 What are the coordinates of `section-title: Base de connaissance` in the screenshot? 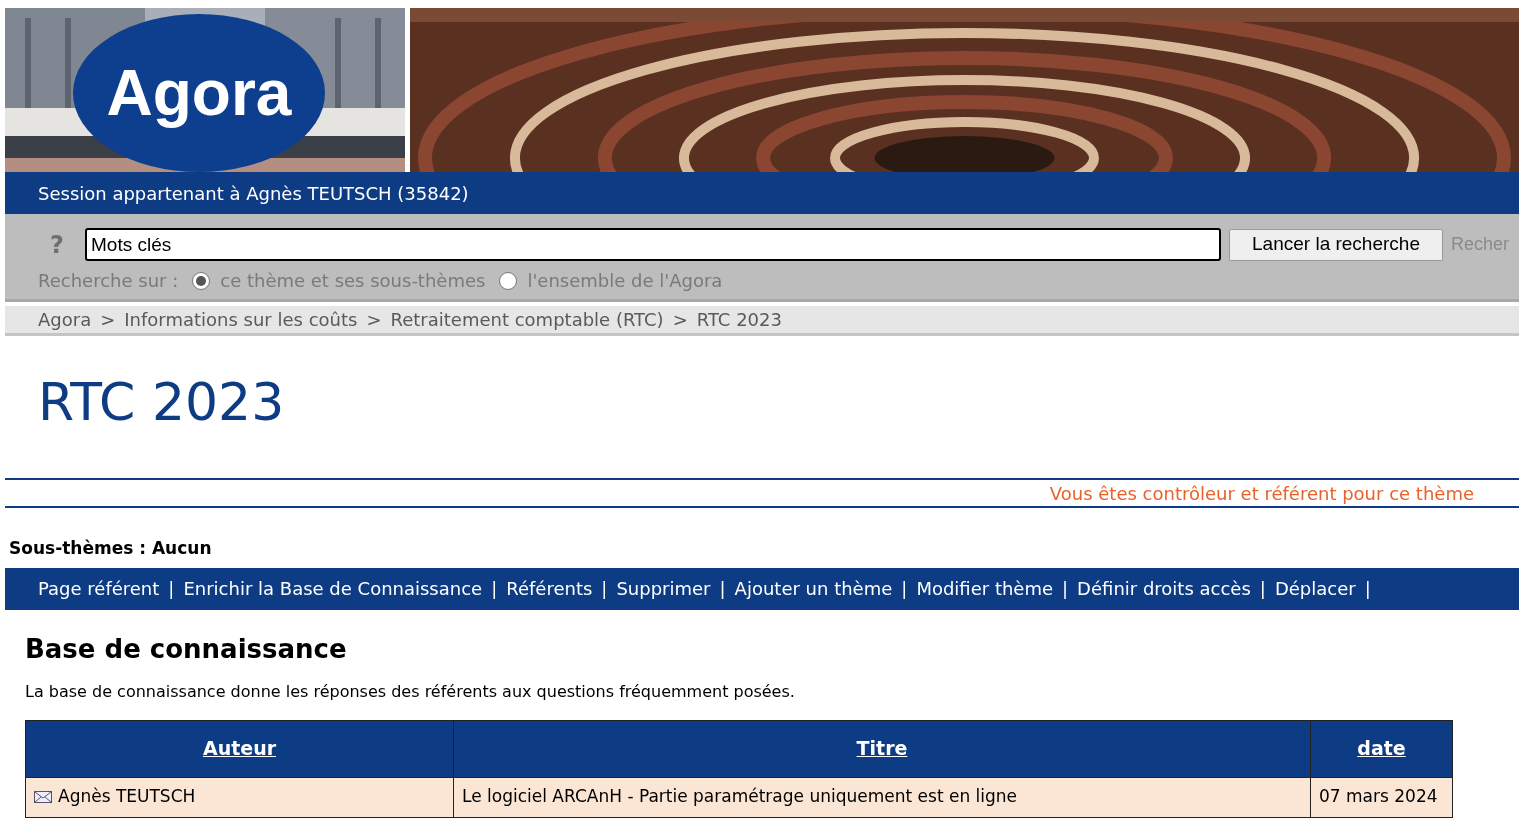 It's located at (186, 648).